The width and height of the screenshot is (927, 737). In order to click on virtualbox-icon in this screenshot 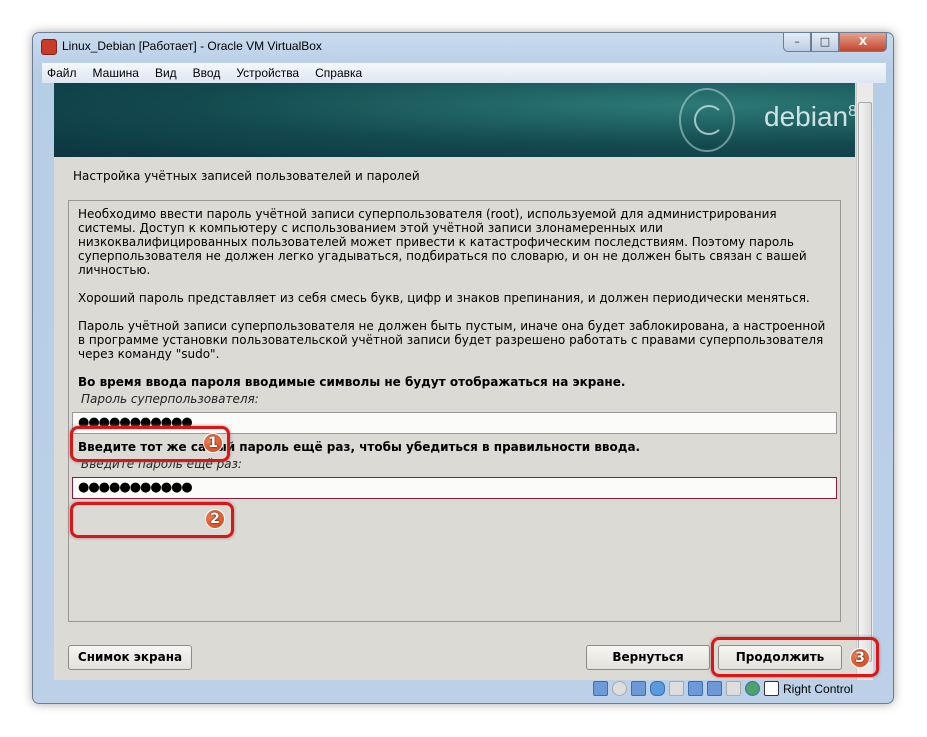, I will do `click(49, 47)`.